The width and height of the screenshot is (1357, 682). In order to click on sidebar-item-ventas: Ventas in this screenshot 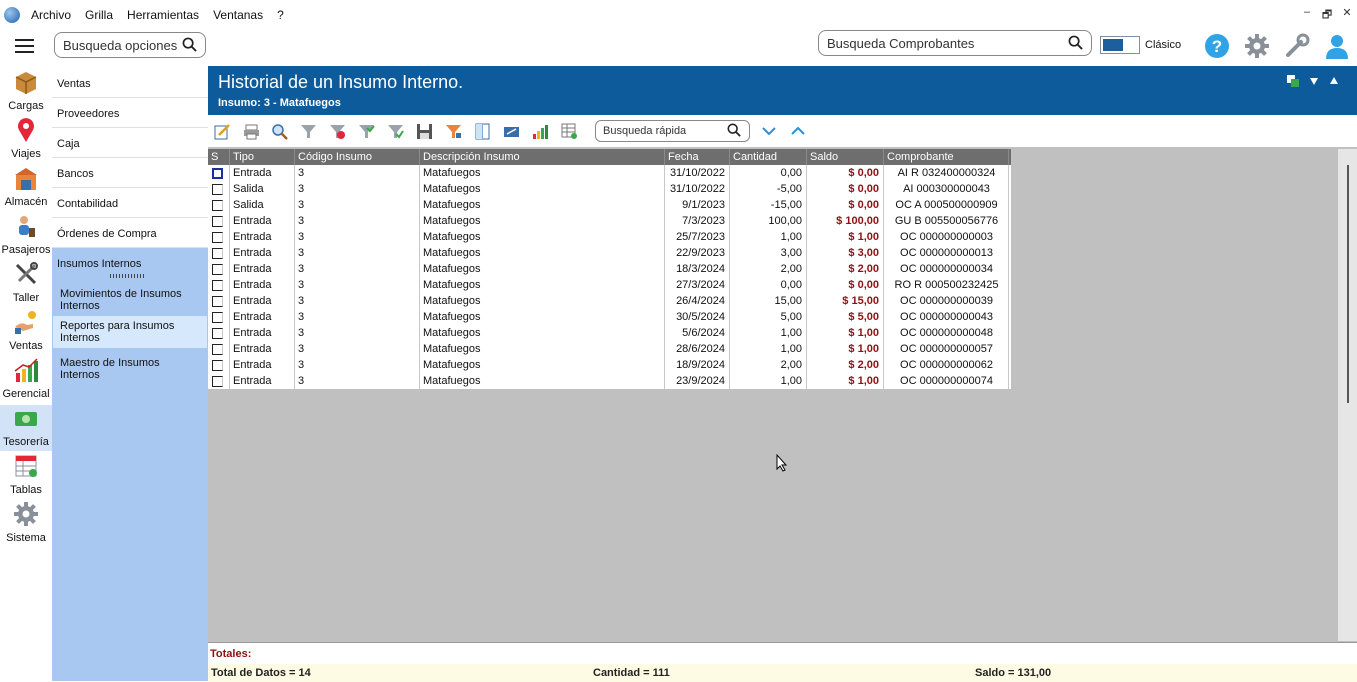, I will do `click(26, 332)`.